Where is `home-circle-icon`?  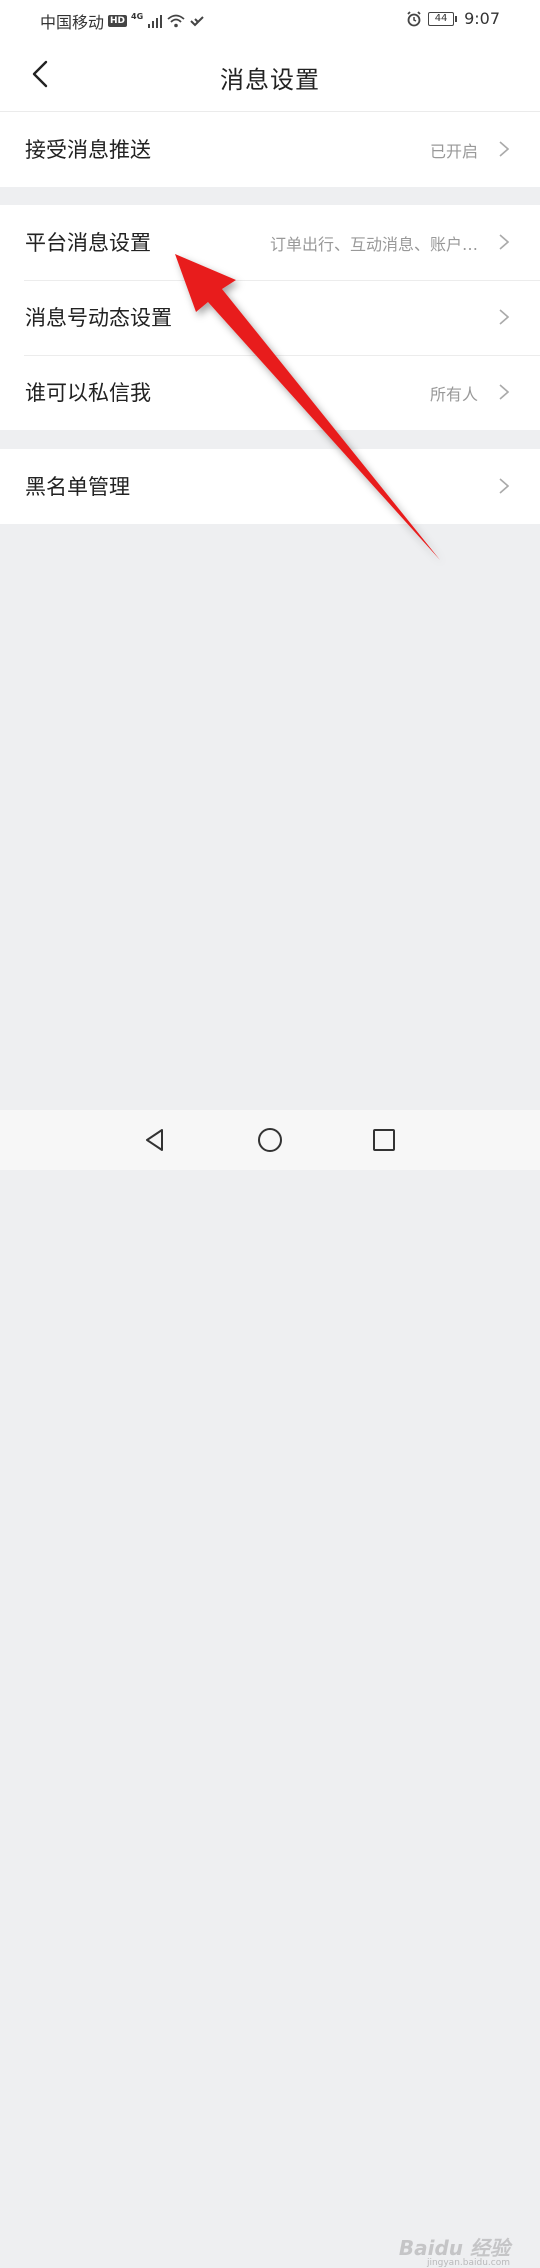 home-circle-icon is located at coordinates (270, 1140).